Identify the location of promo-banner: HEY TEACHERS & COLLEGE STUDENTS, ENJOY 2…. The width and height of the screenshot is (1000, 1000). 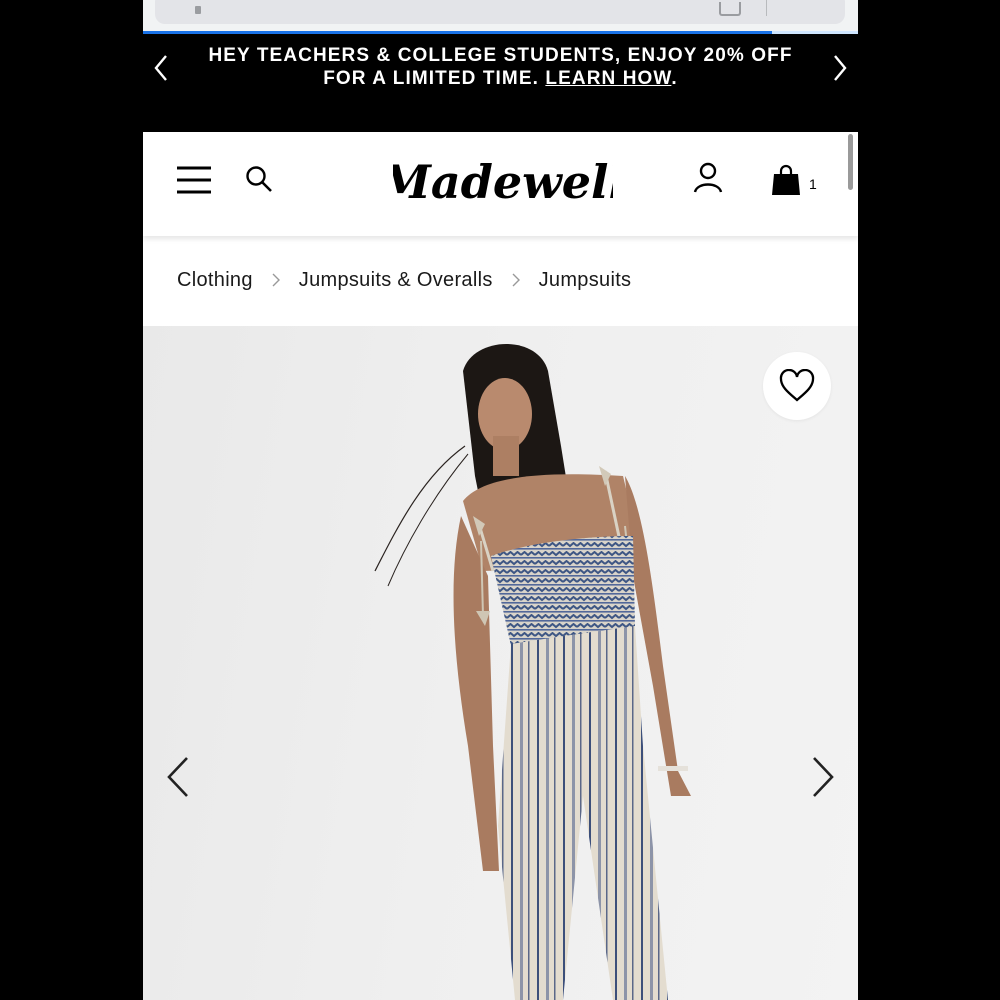
(500, 83).